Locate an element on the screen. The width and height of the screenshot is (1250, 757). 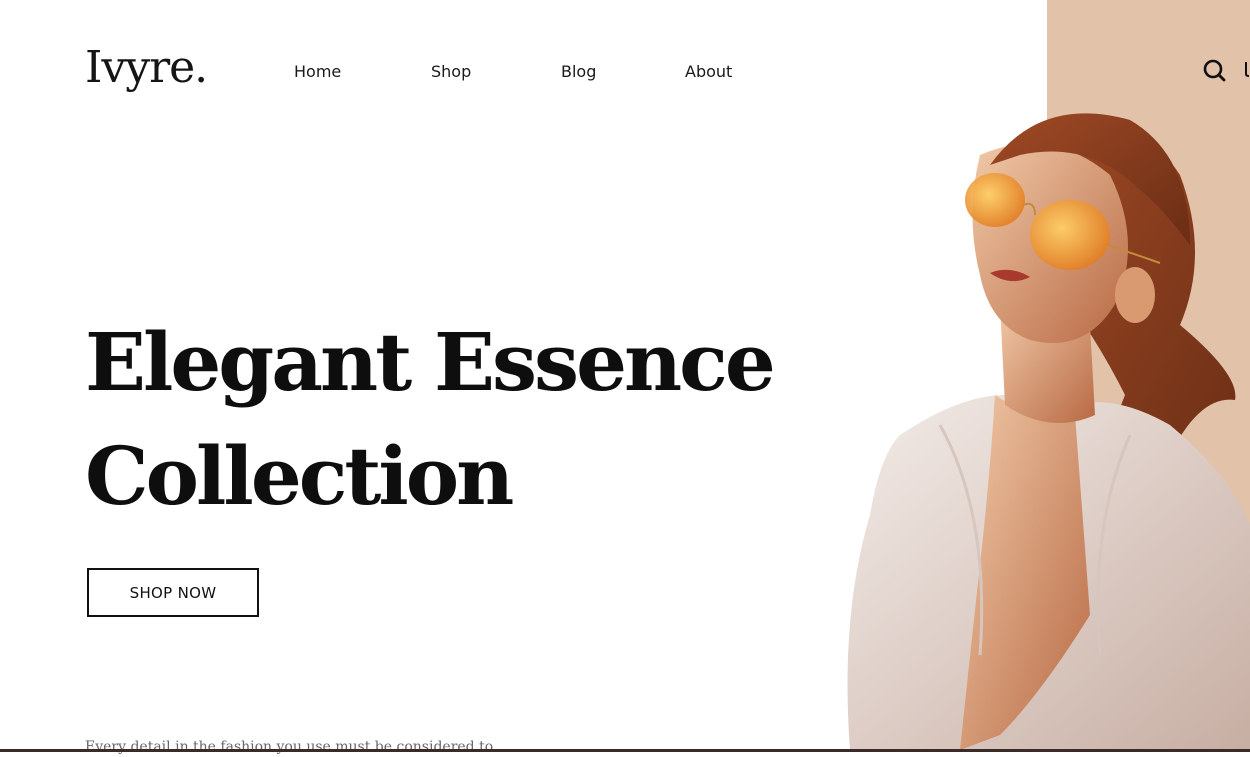
nav-about: About is located at coordinates (708, 71).